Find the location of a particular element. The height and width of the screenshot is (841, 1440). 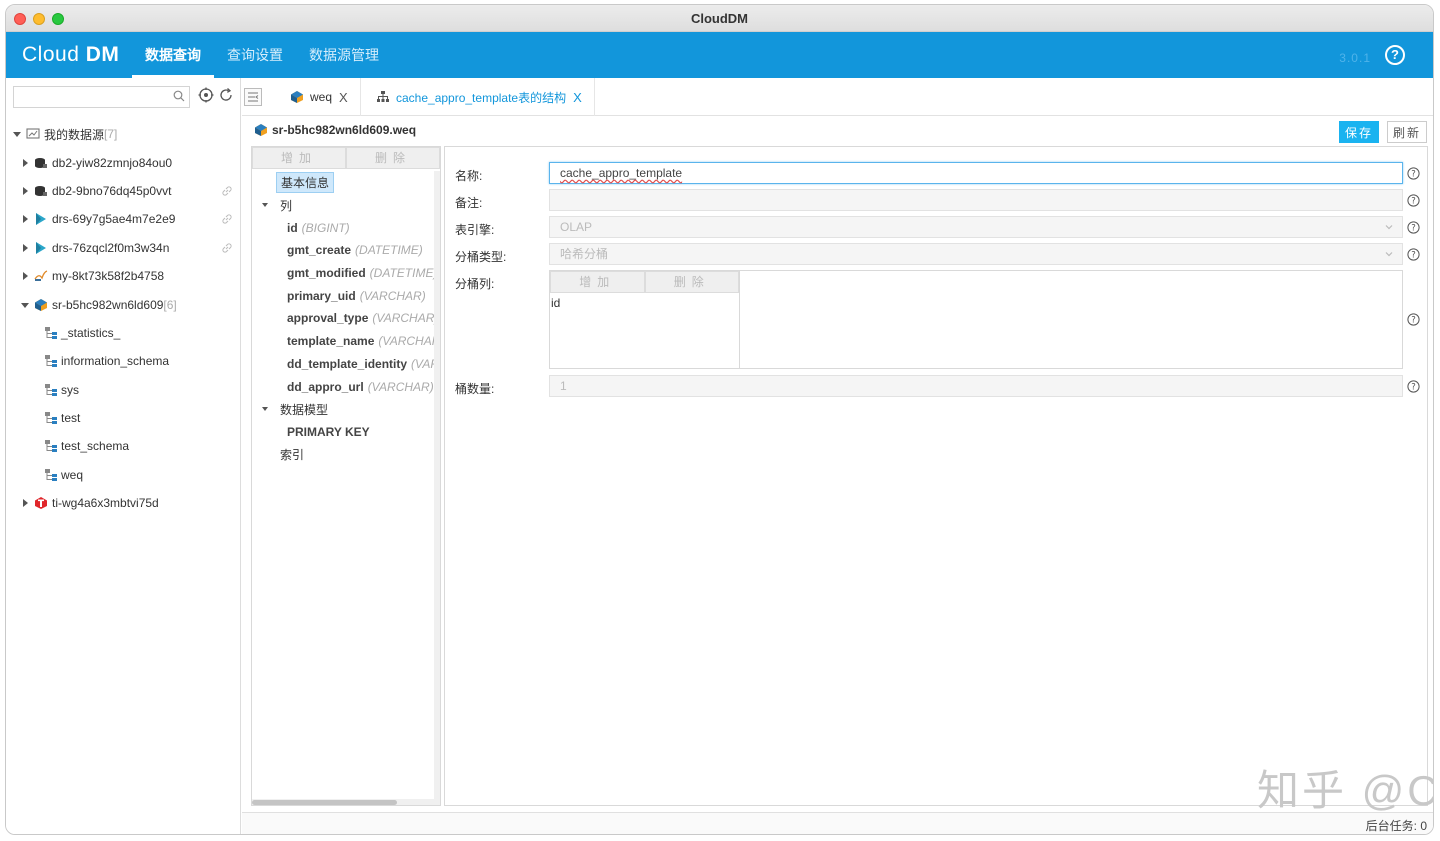

add-button: 增加 is located at coordinates (299, 158).